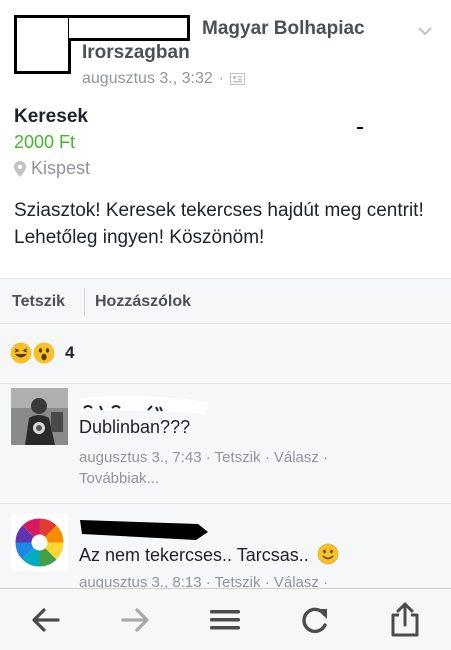 The image size is (451, 650). Describe the element at coordinates (38, 302) in the screenshot. I see `like-button: Tetszik` at that location.